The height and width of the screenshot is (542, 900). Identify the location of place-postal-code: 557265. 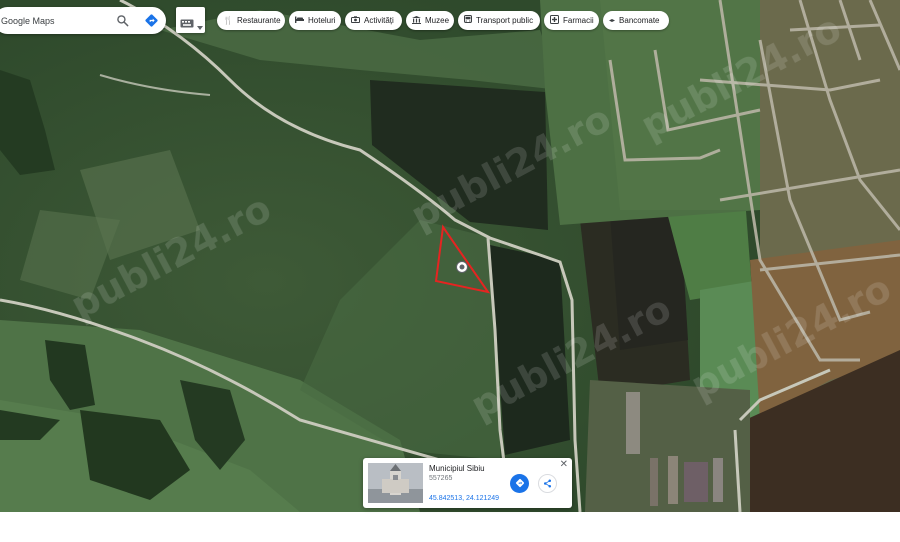
(441, 478).